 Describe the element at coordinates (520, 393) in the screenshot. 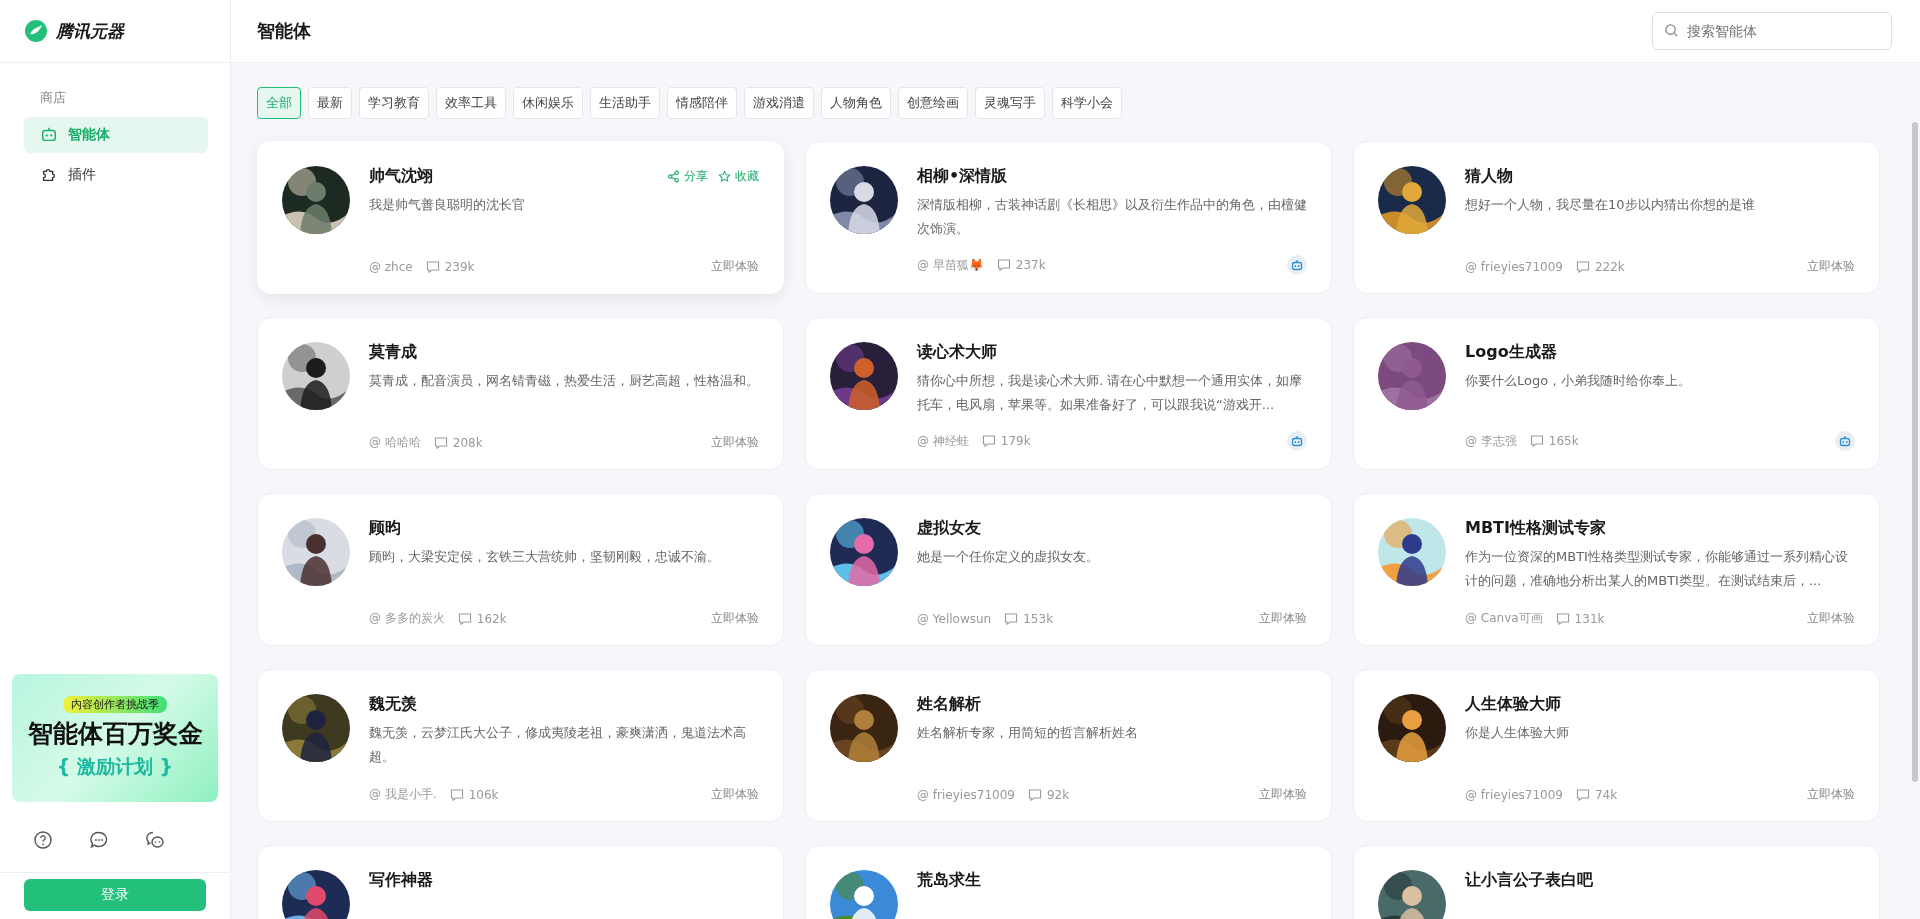

I see `agent-card: 莫青成 莫青成，配音演员，网名锖青磁，热爱生活，厨艺高超，性格温和。 @ 哈哈哈 208k 立即体验` at that location.